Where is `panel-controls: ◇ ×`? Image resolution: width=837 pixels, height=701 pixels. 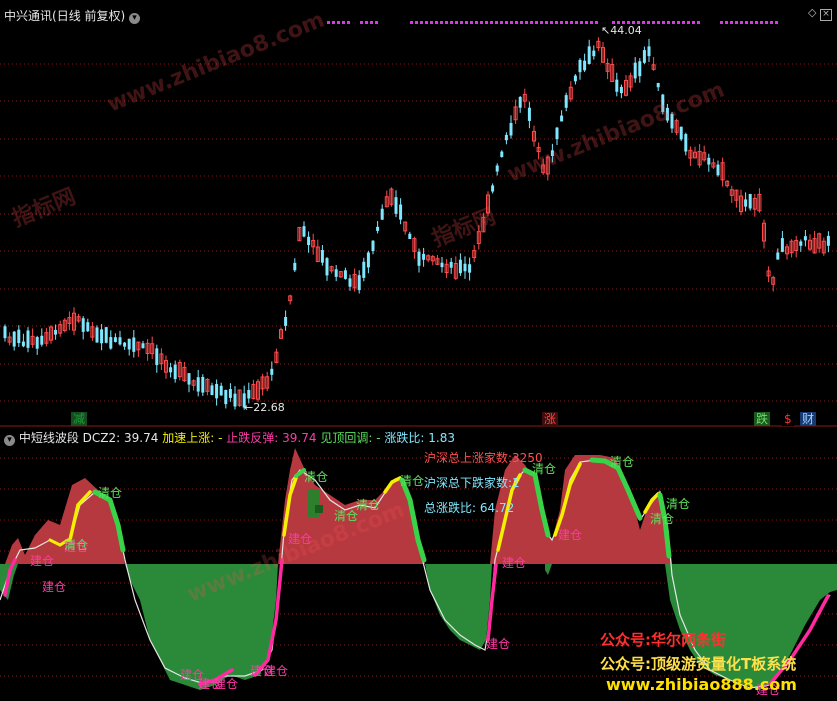
panel-controls: ◇ × is located at coordinates (820, 13).